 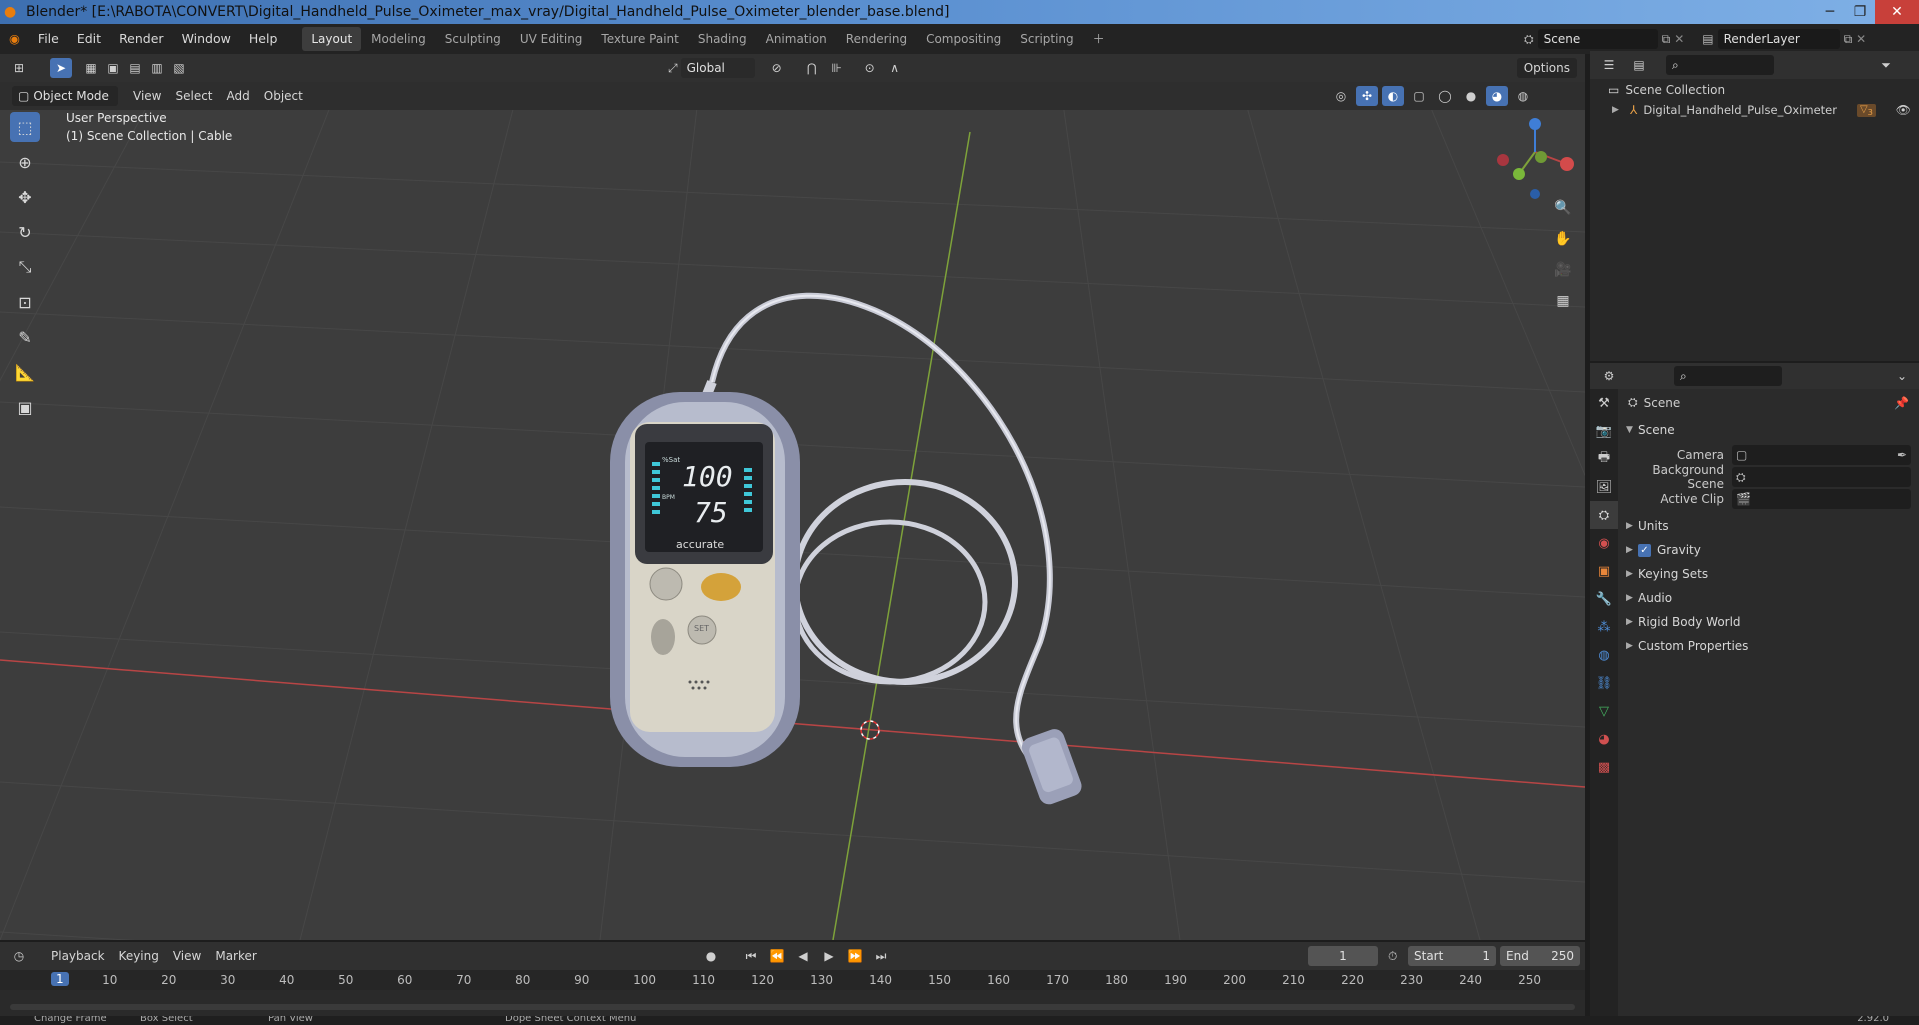 I want to click on rigid-body-world-section: ▶ Rigid Body World, so click(x=1683, y=622).